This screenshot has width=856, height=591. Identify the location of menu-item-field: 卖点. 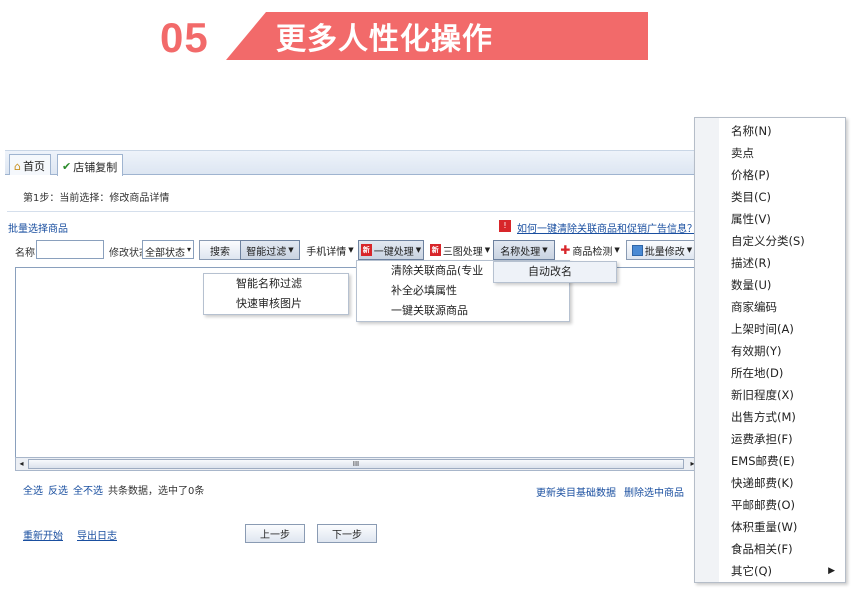
(770, 153).